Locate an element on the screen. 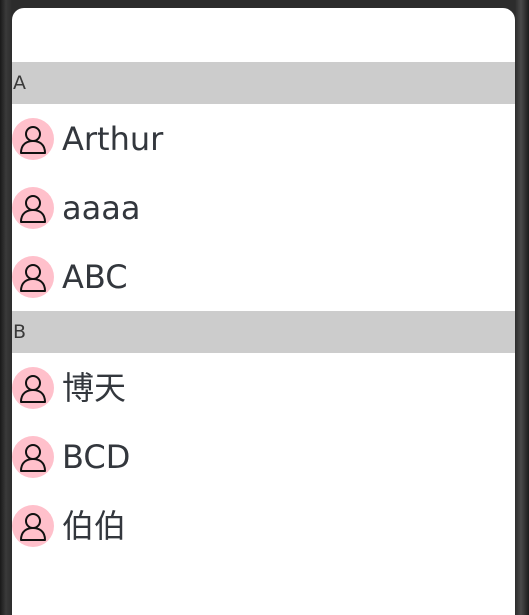 The height and width of the screenshot is (615, 529). contact-row: BCD is located at coordinates (263, 456).